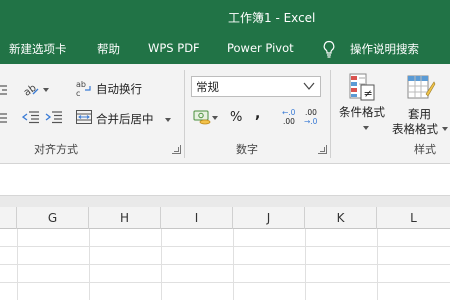 The image size is (450, 300). I want to click on number-format-value: 常规, so click(207, 87).